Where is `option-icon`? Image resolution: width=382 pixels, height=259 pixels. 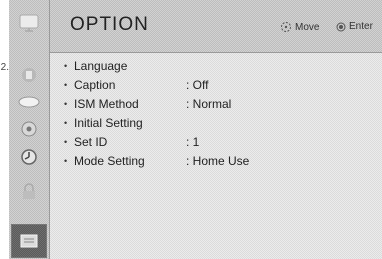 option-icon is located at coordinates (29, 241).